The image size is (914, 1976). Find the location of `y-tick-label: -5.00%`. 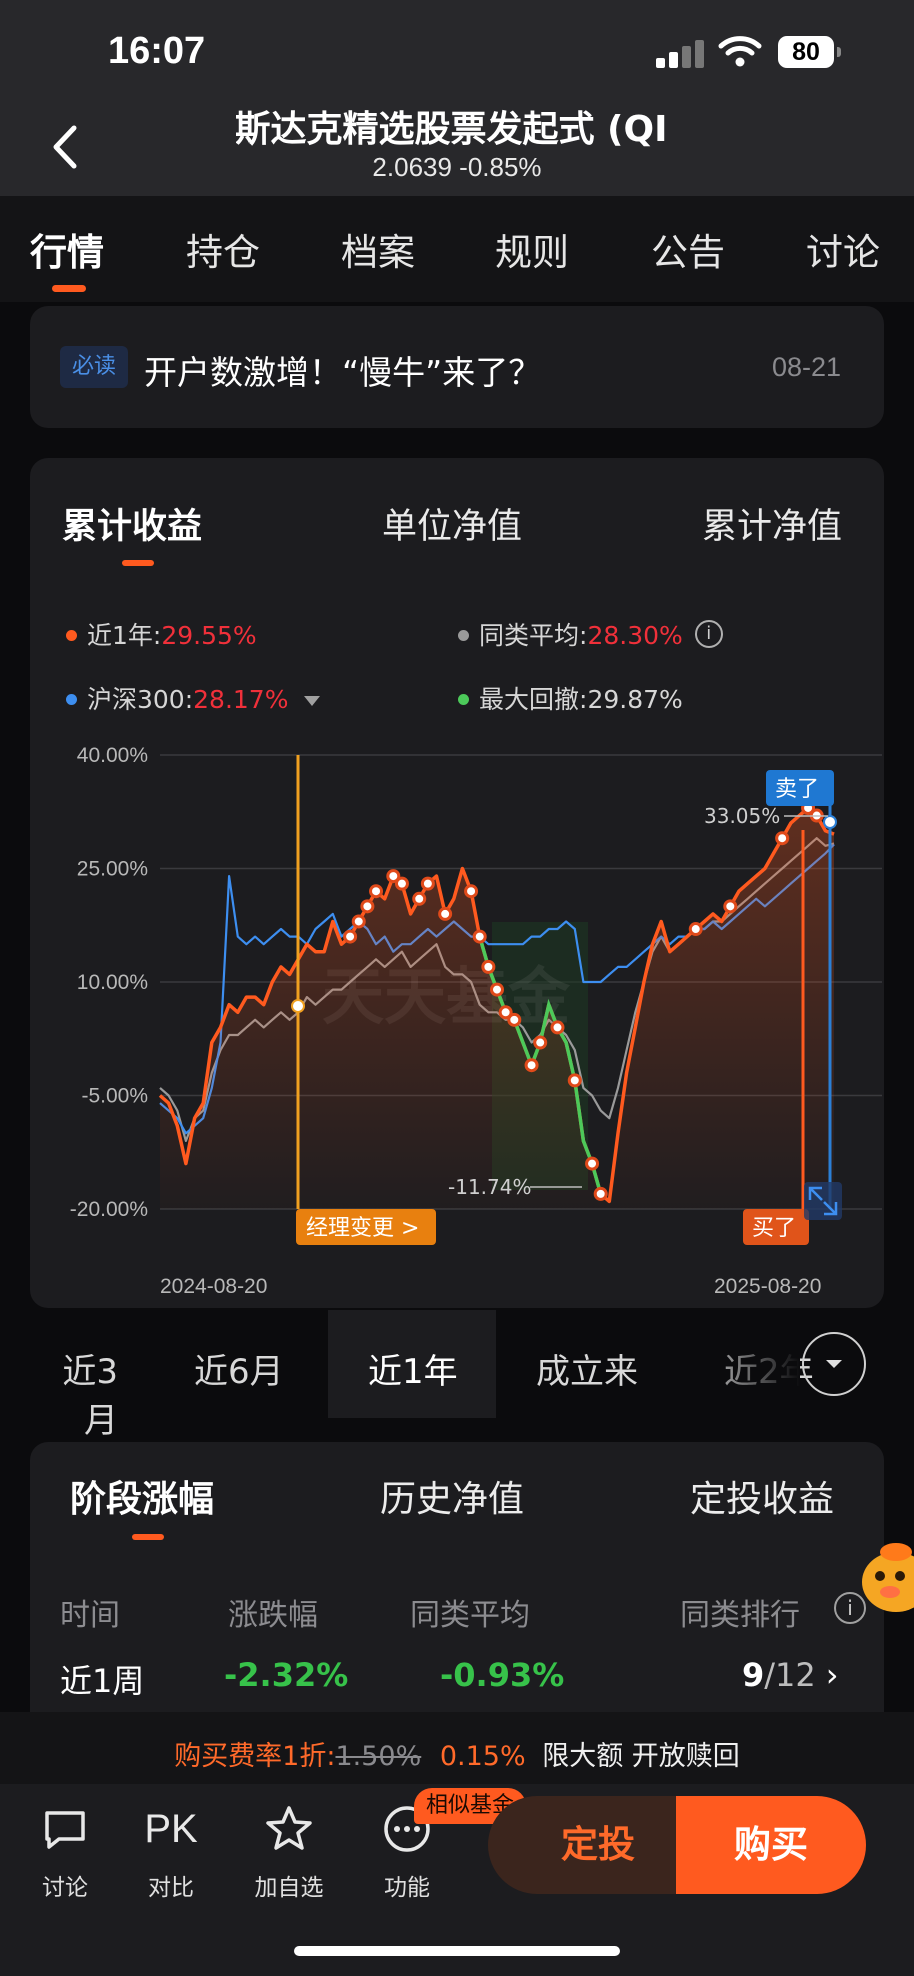

y-tick-label: -5.00% is located at coordinates (114, 1096).